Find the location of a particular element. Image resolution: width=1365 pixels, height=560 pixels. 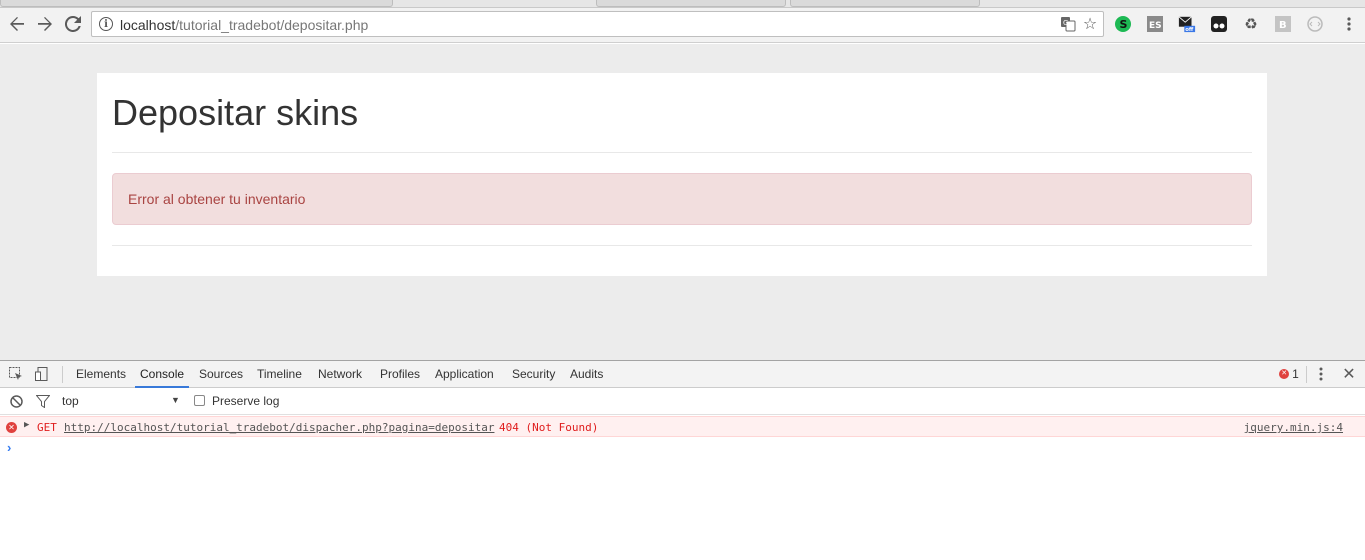

info-icon: i is located at coordinates (106, 24).